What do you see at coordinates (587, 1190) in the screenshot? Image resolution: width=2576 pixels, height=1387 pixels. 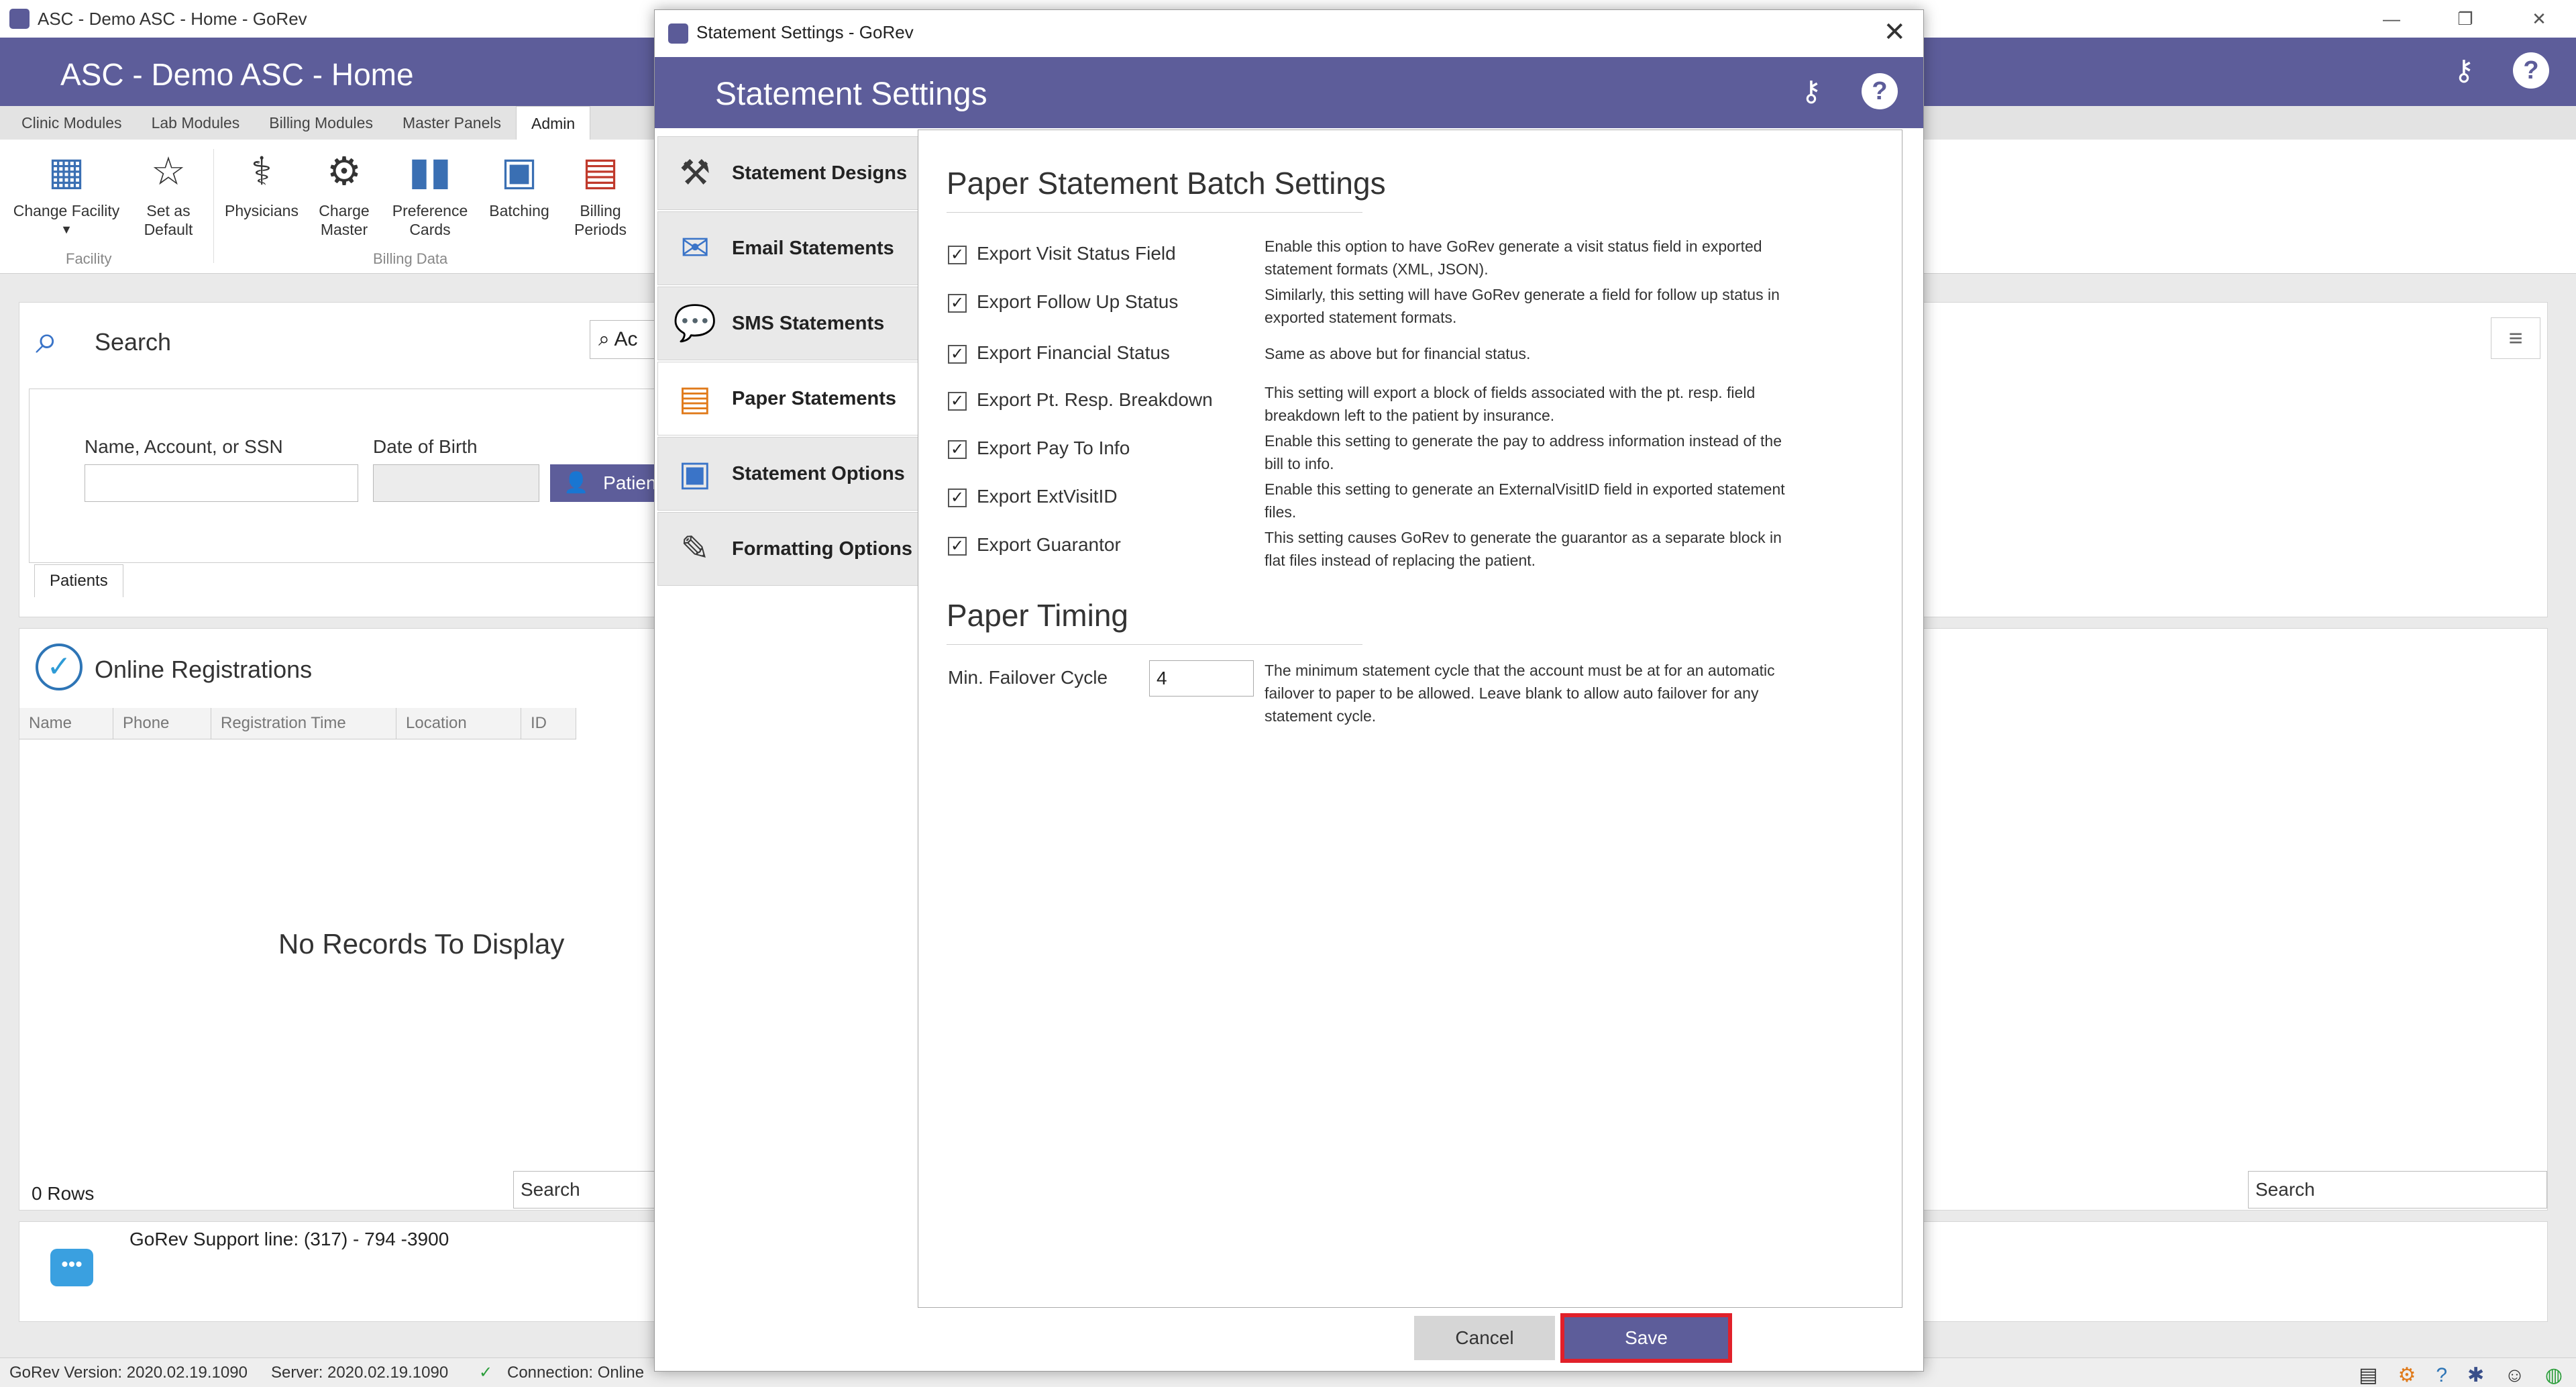 I see `registrations-search-input: Search` at bounding box center [587, 1190].